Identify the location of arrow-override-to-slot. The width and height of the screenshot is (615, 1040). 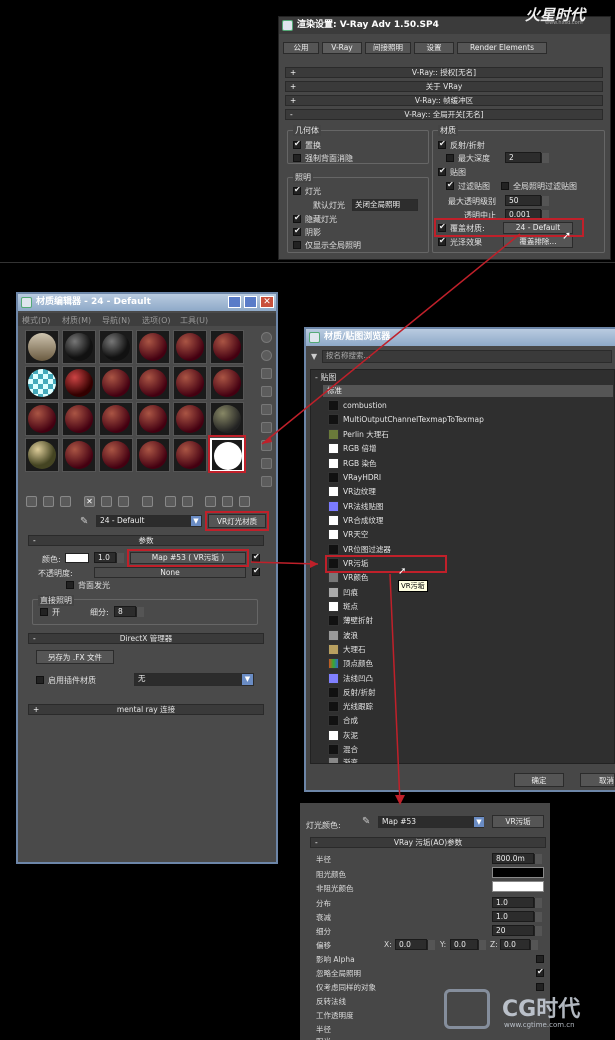
(391, 339).